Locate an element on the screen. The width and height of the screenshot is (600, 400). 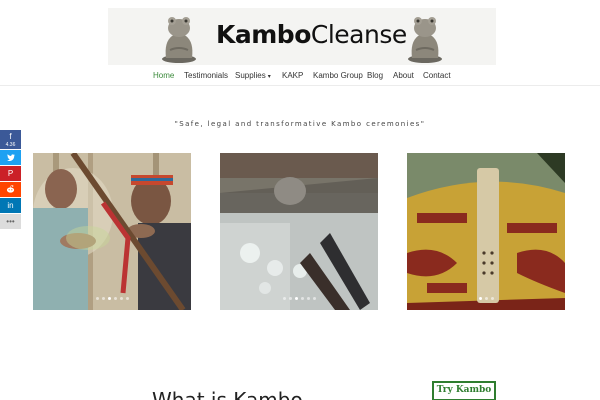
pinterest-icon: P is located at coordinates (10, 173).